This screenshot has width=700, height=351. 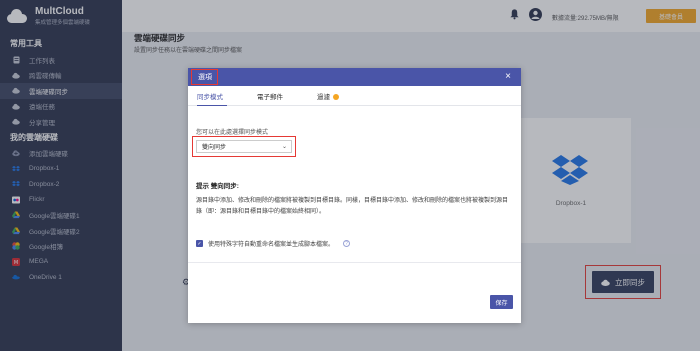 I want to click on chevron-down-icon: ⌄, so click(x=284, y=147).